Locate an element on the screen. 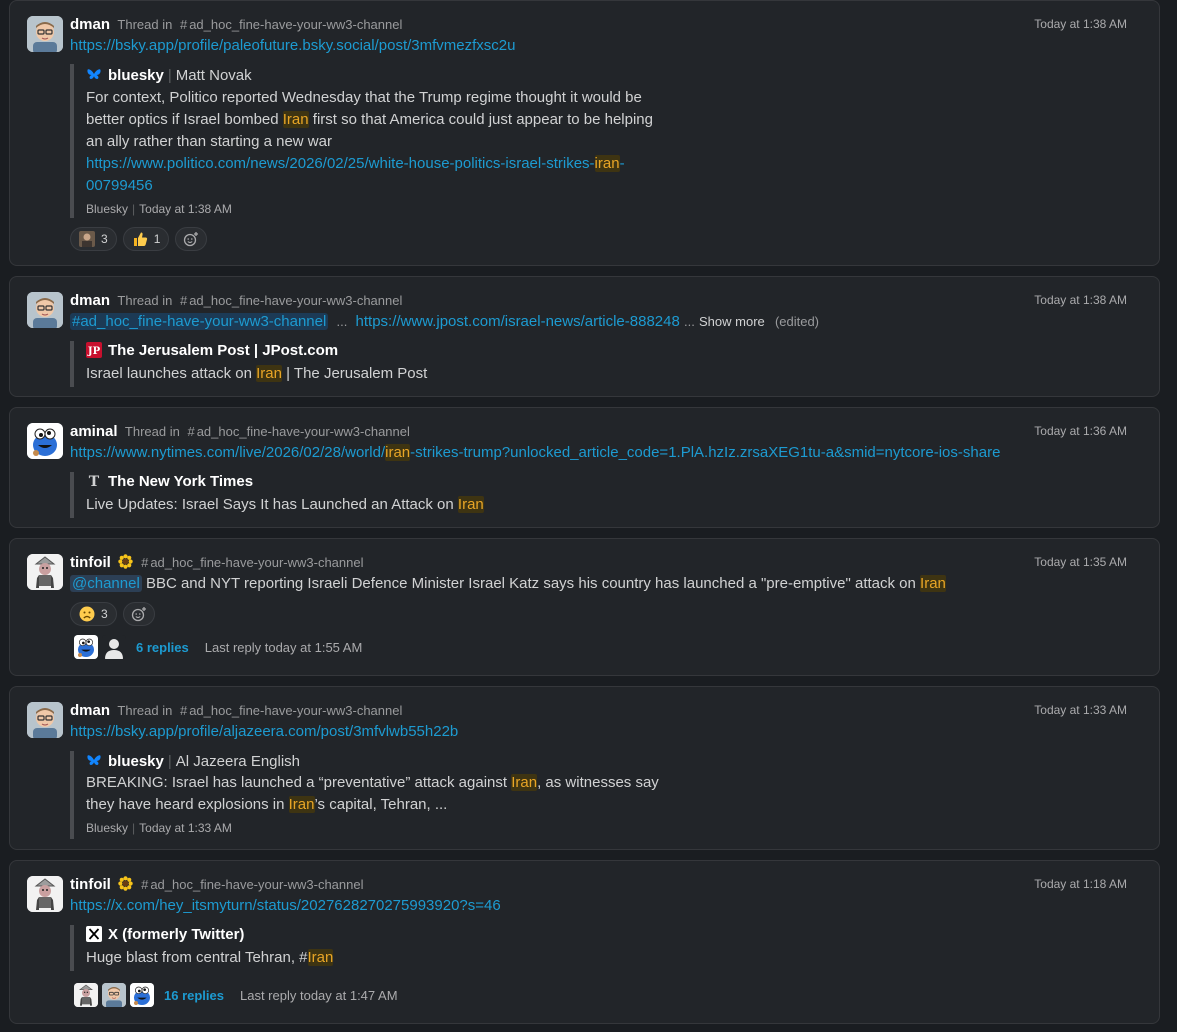  unfurl-url-cont: 00799456 is located at coordinates (119, 185).